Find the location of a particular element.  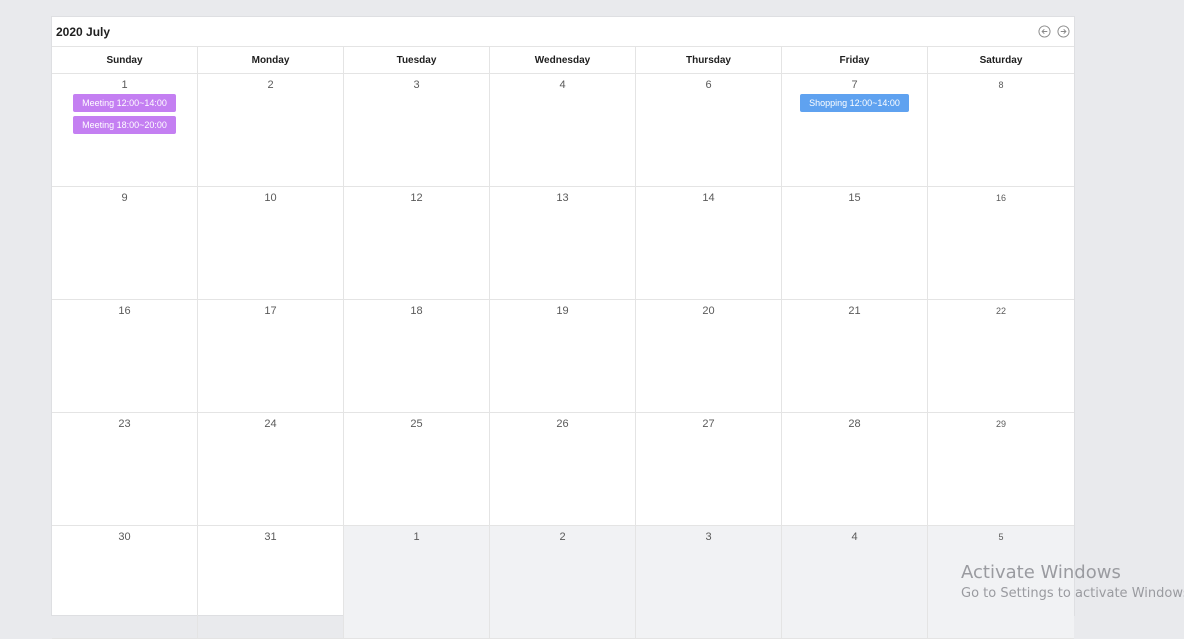

day-cell: 23 is located at coordinates (125, 469).